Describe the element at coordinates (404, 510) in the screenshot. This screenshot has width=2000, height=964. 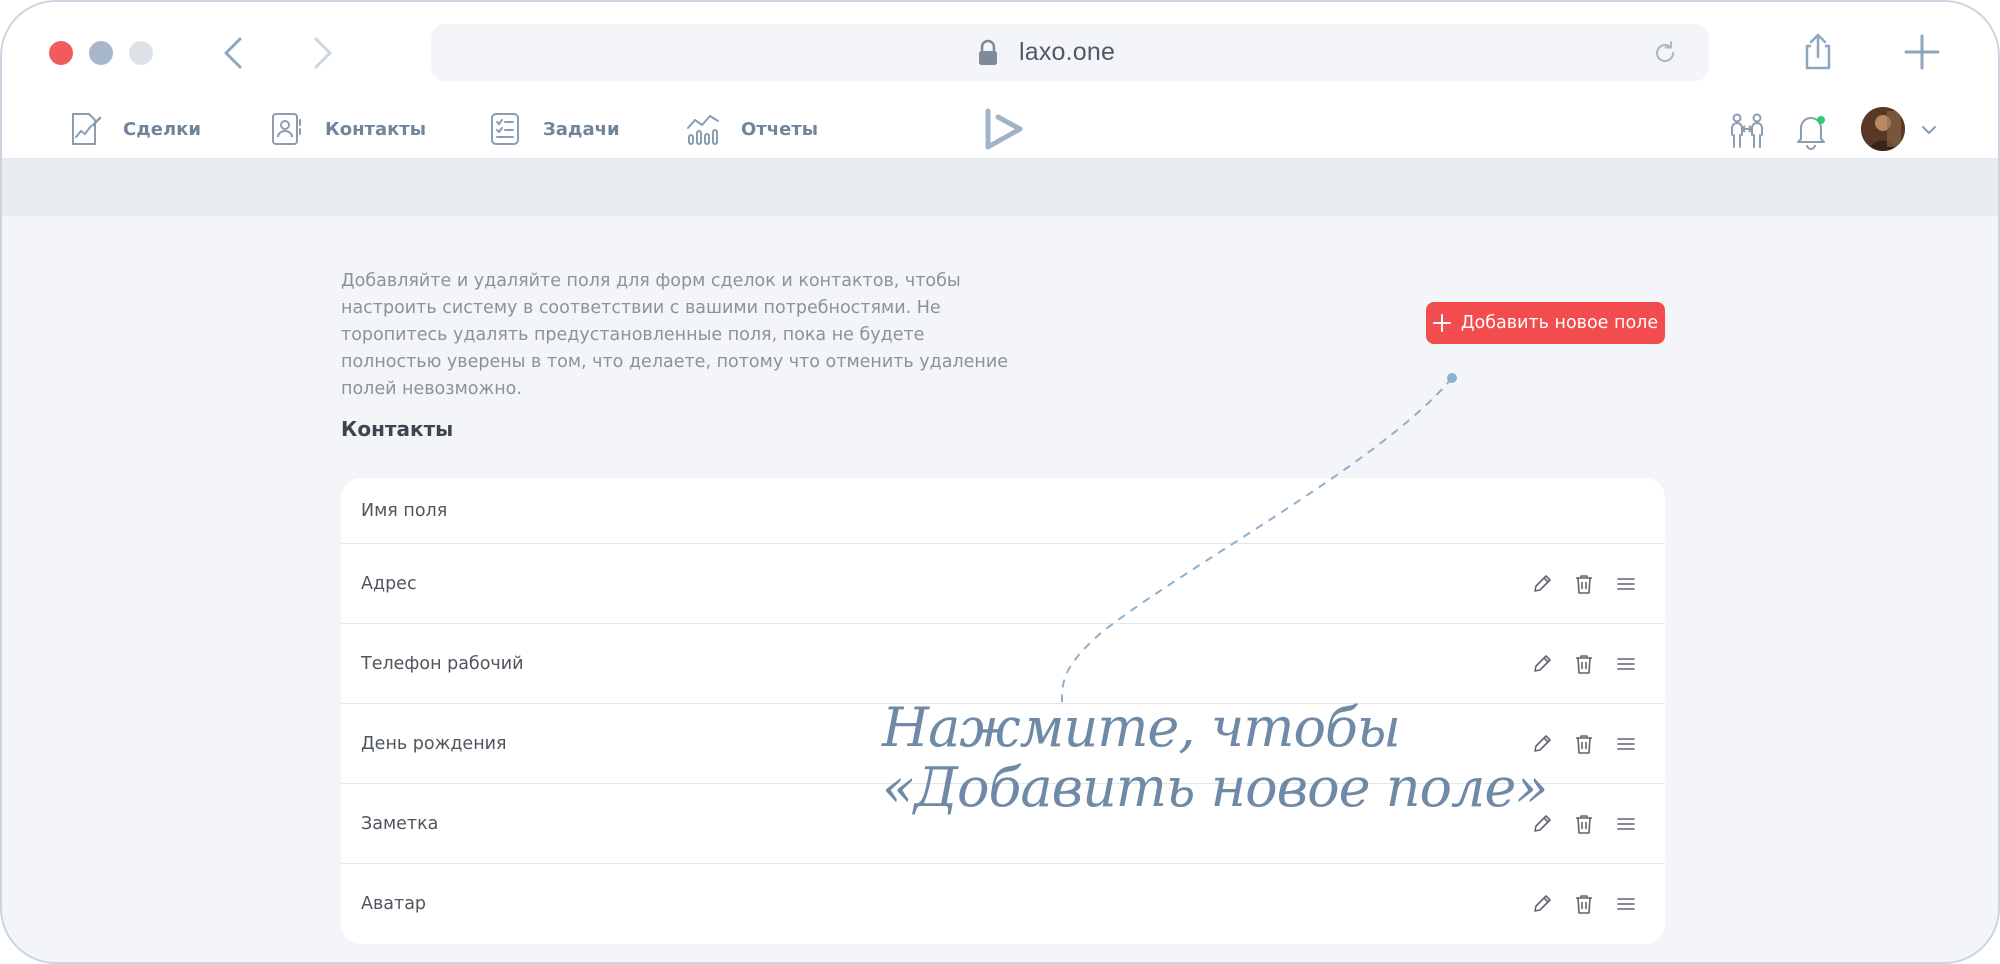
I see `column-header-field-name: Имя поля` at that location.